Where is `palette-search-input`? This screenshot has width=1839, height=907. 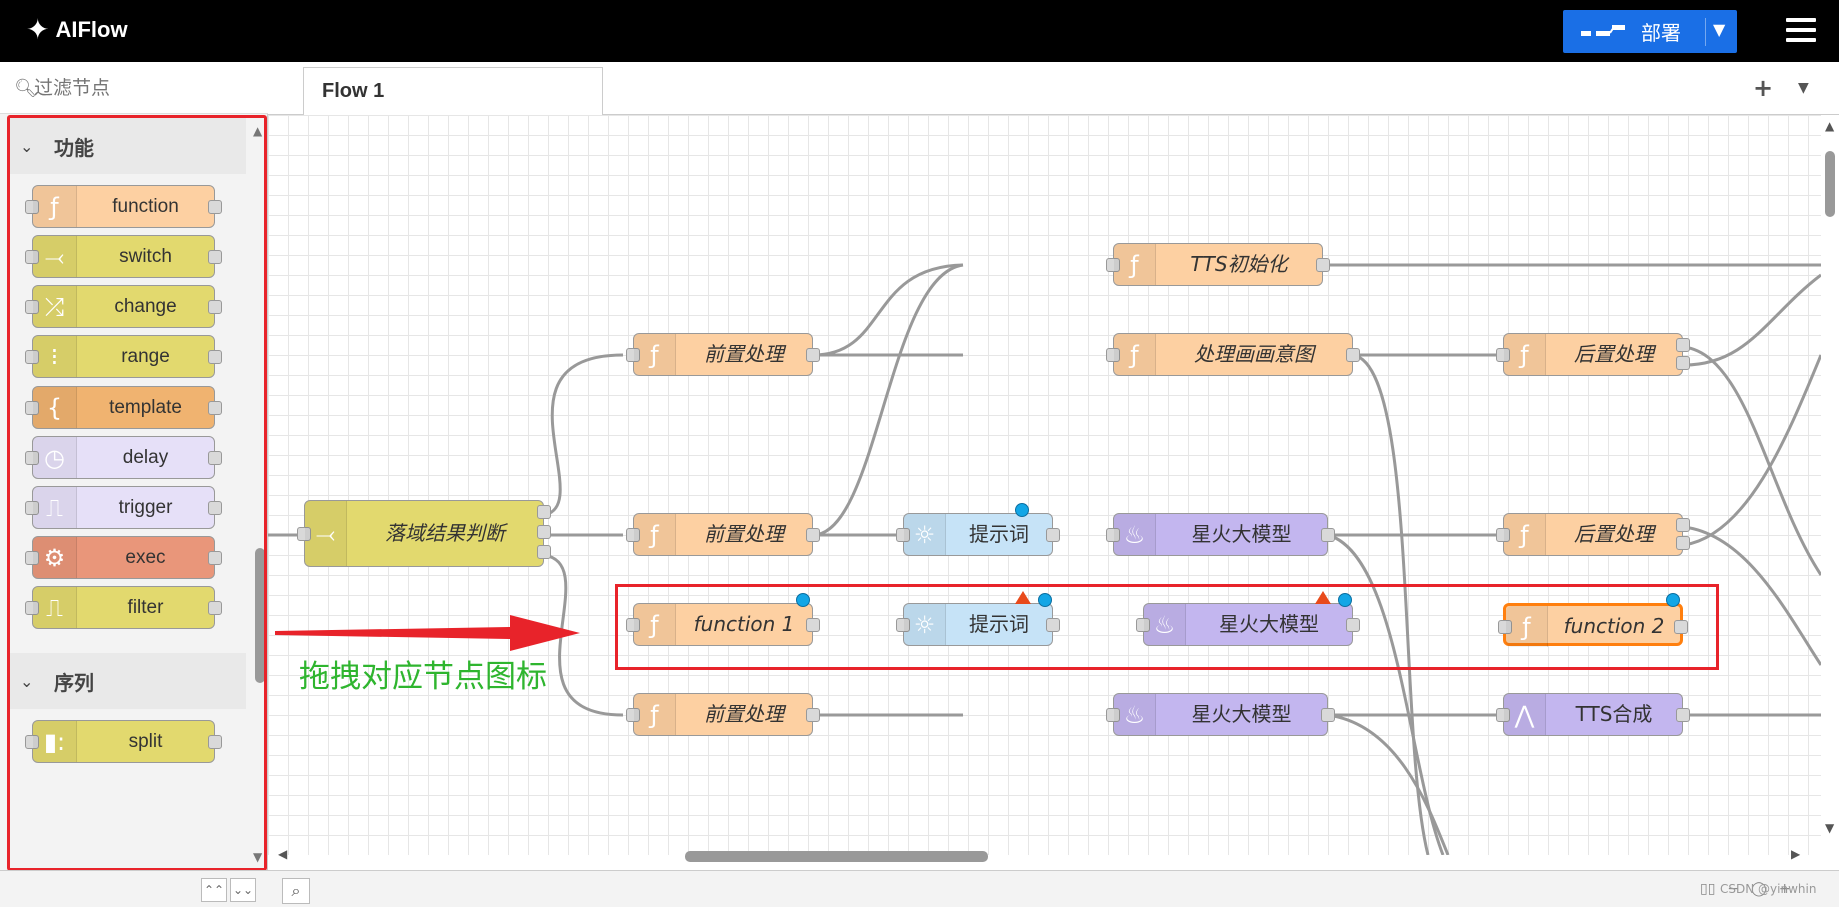 palette-search-input is located at coordinates (144, 88).